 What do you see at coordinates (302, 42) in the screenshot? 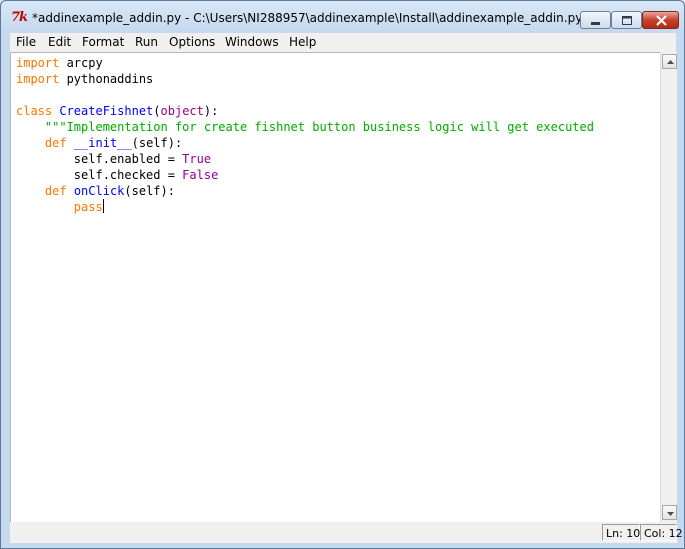
I see `menu-help: Help` at bounding box center [302, 42].